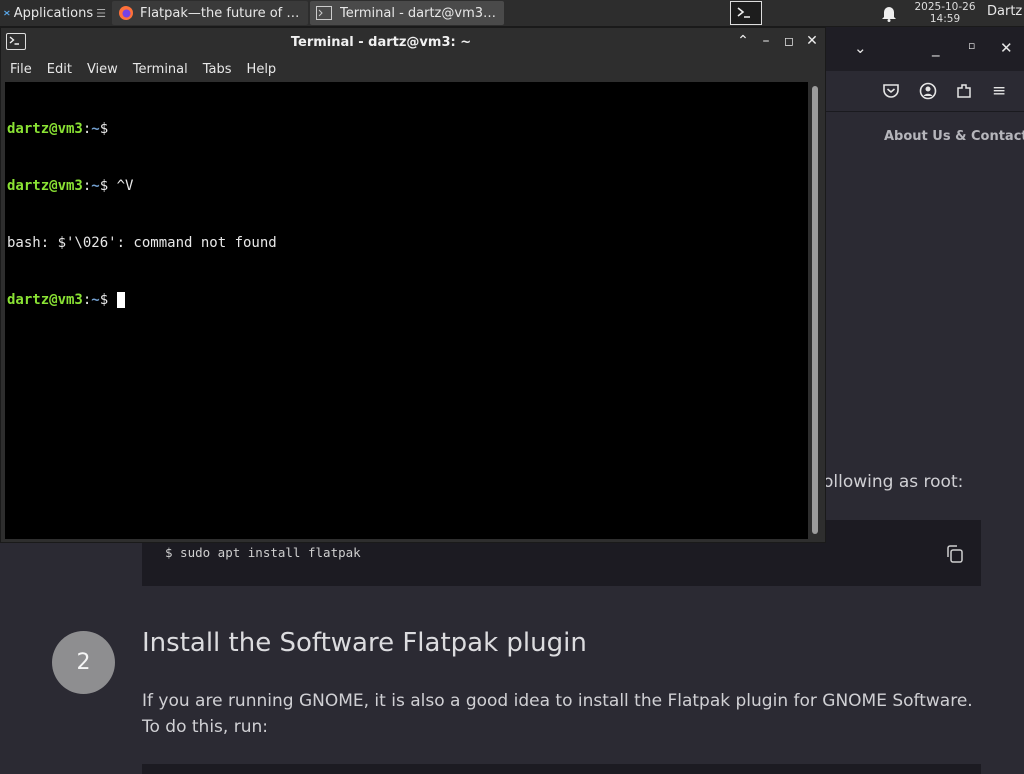 This screenshot has height=774, width=1024. Describe the element at coordinates (263, 552) in the screenshot. I see `code-text: $ sudo apt install flatpak` at that location.